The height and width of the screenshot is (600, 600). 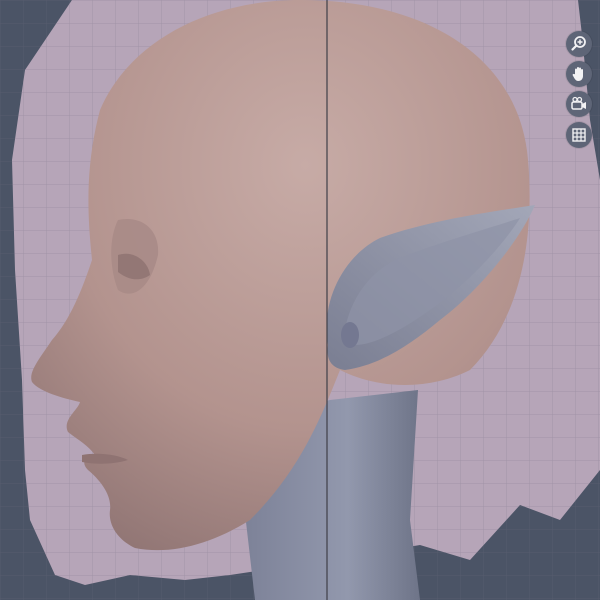 I want to click on navigation-gizmo, so click(x=570, y=80).